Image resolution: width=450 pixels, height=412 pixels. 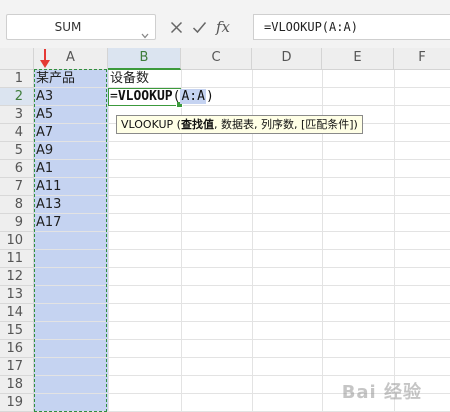 I want to click on column-header-e: E, so click(x=358, y=59).